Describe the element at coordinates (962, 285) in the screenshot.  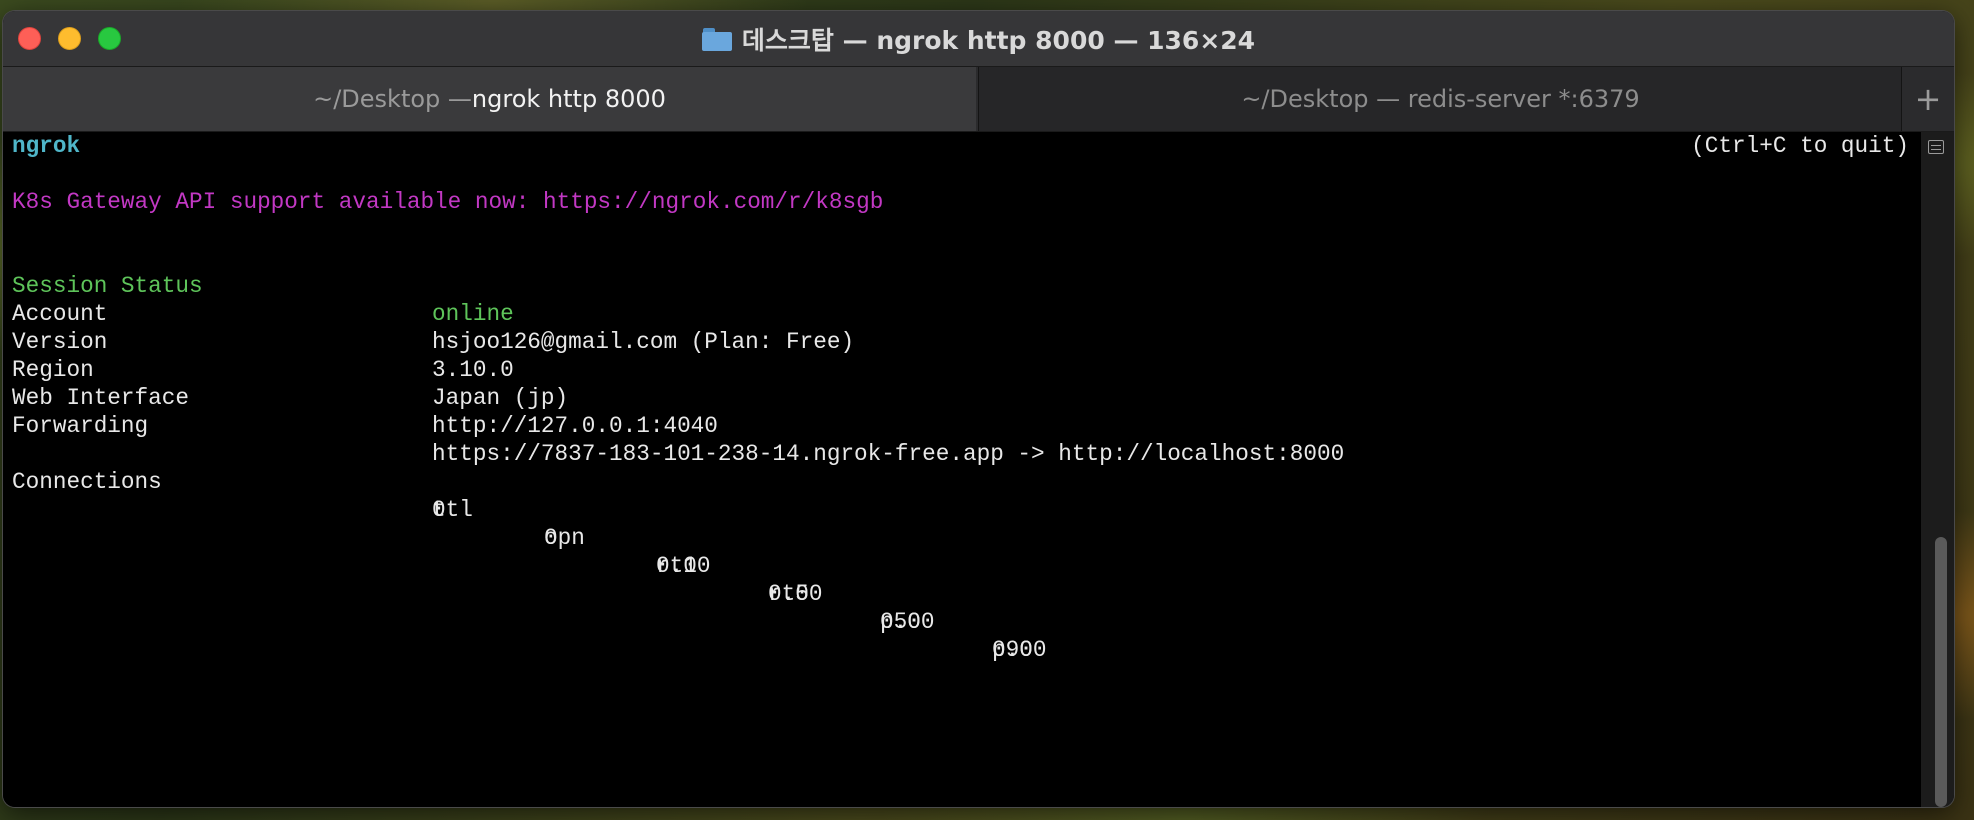
I see `row-session-status: Session Status online` at that location.